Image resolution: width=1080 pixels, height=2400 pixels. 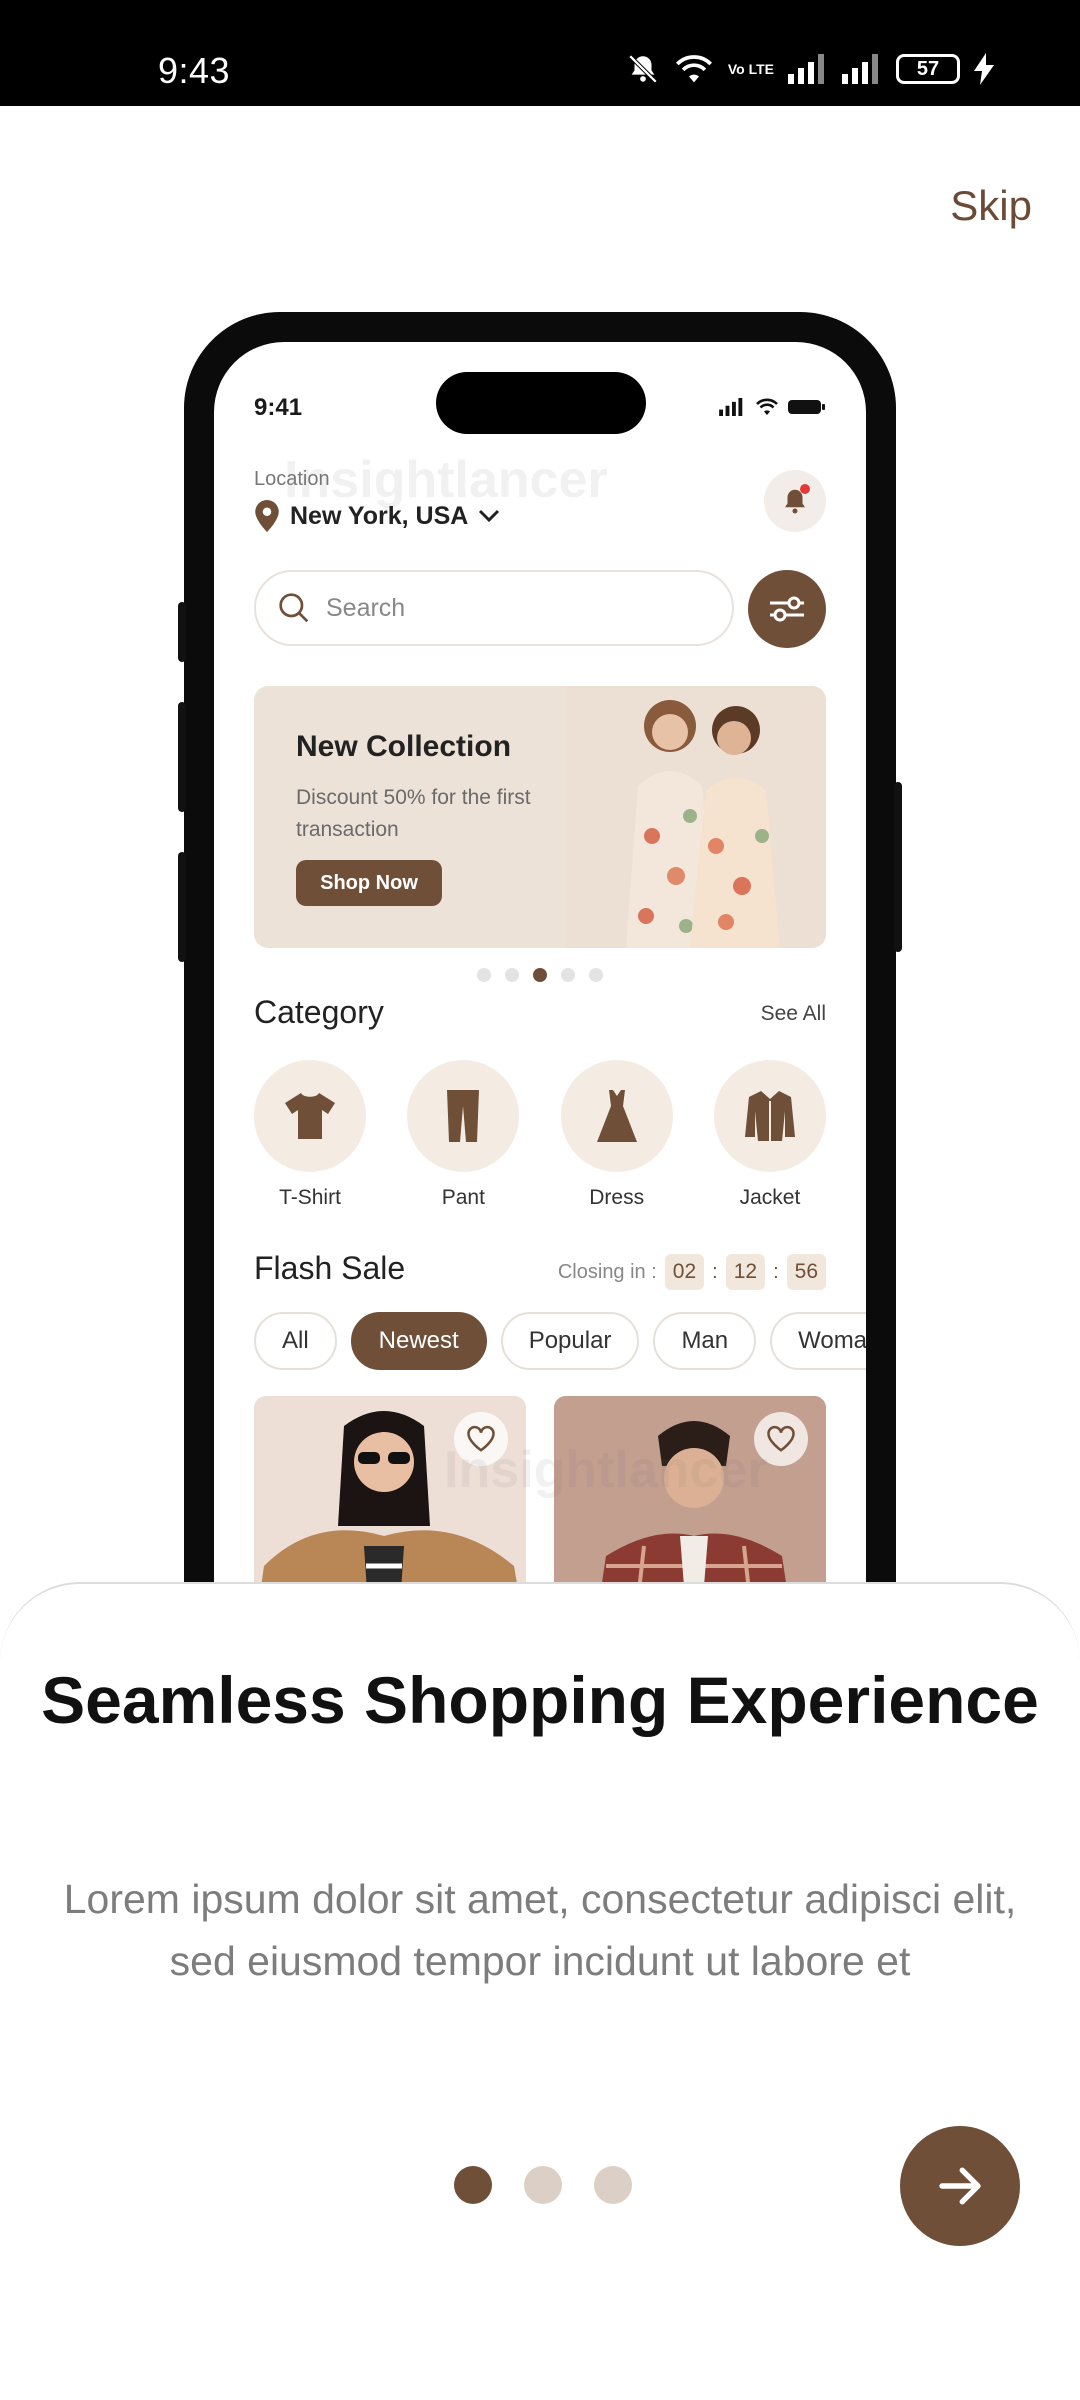 I want to click on filter-icon, so click(x=787, y=609).